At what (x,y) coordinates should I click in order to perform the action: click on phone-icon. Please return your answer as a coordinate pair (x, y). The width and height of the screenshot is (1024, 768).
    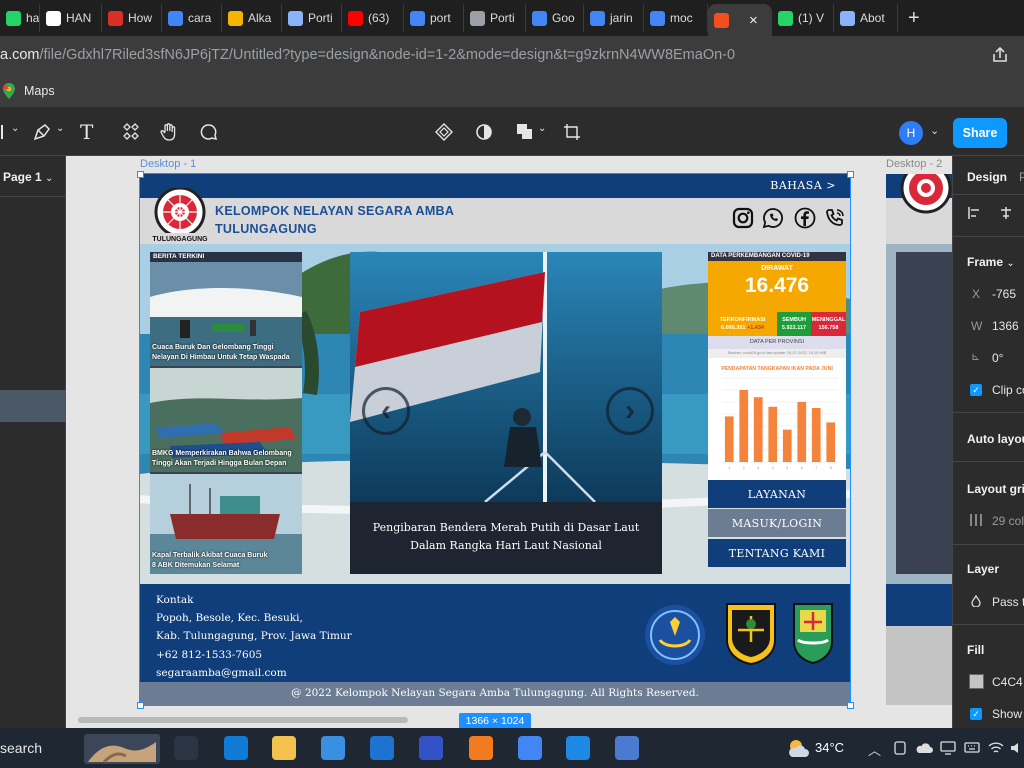
    Looking at the image, I should click on (835, 218).